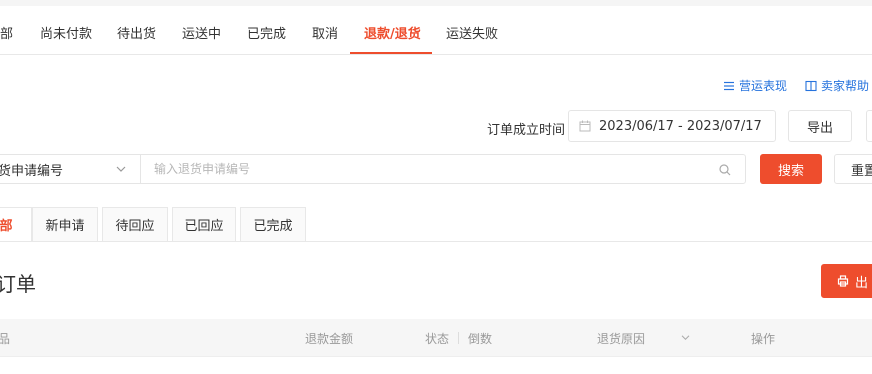 This screenshot has width=872, height=374. I want to click on return-tab-new: 新申请, so click(65, 224).